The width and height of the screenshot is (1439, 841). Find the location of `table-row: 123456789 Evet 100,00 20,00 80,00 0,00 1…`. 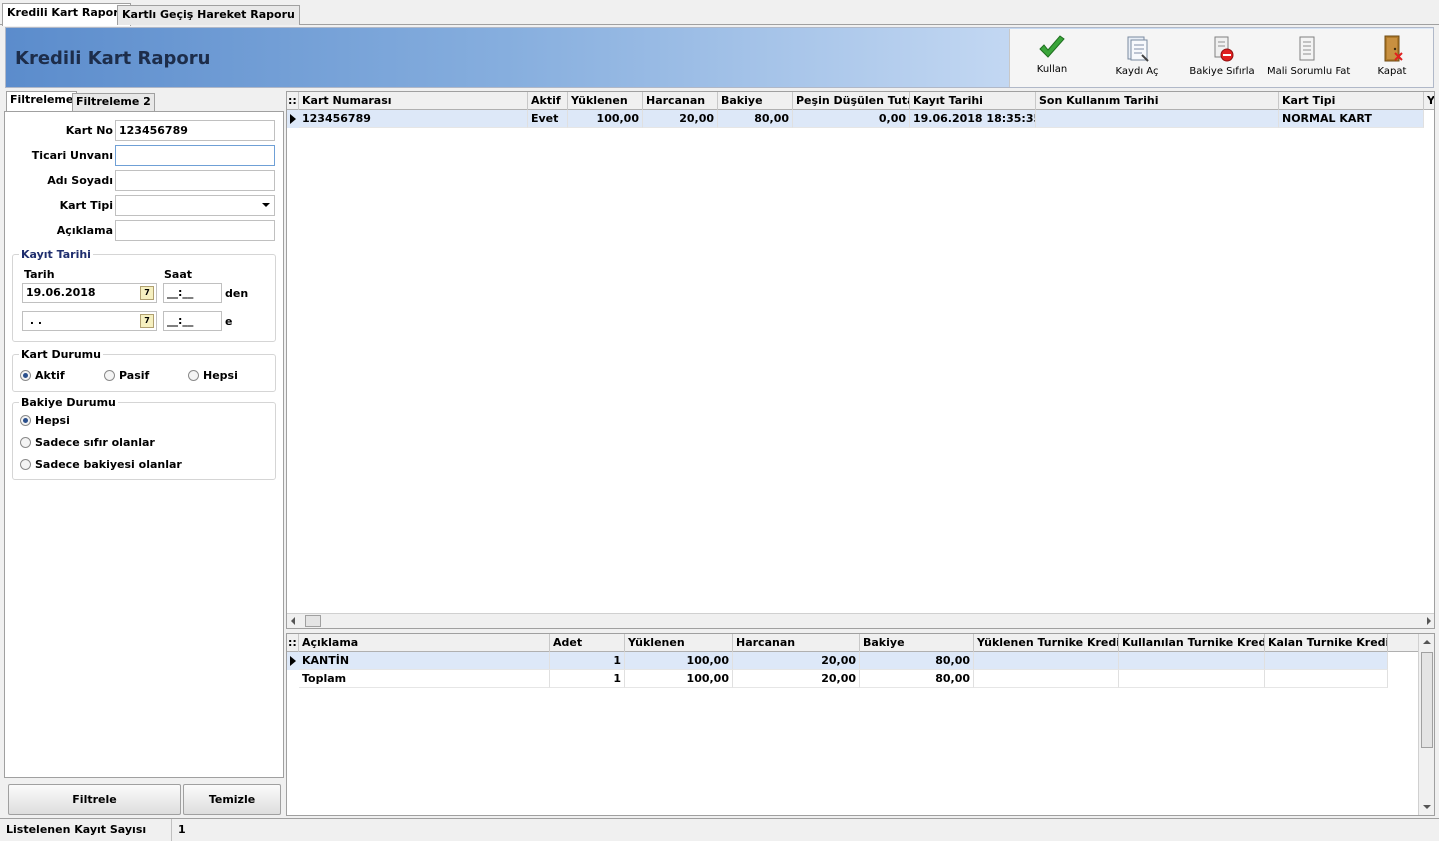

table-row: 123456789 Evet 100,00 20,00 80,00 0,00 1… is located at coordinates (855, 119).